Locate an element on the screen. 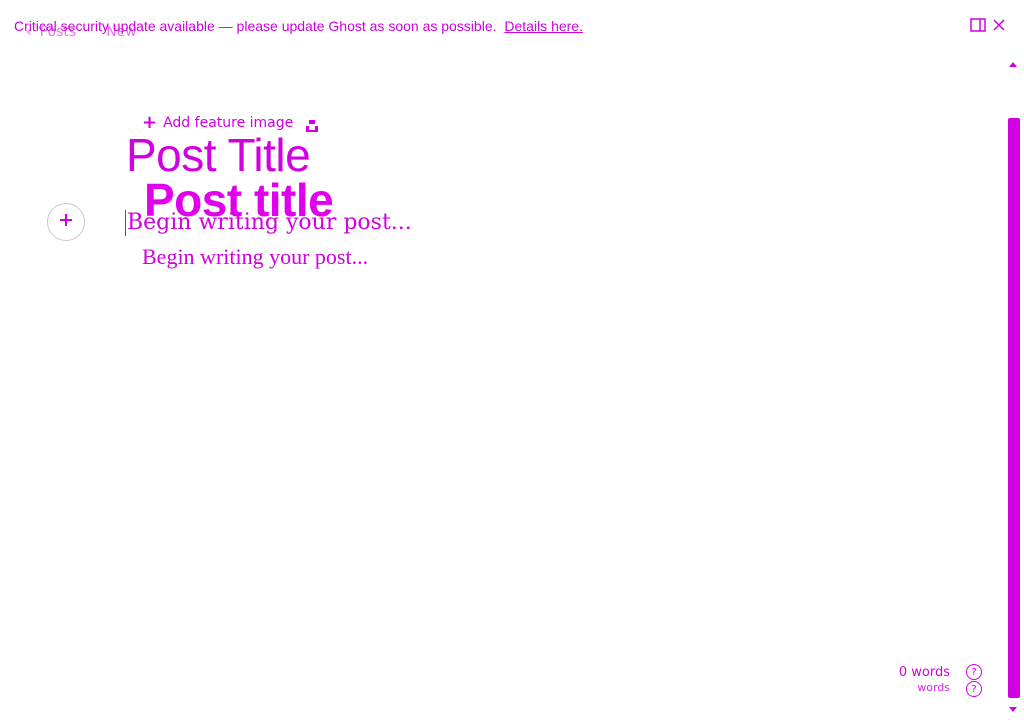  help-icons: ? ? is located at coordinates (974, 680).